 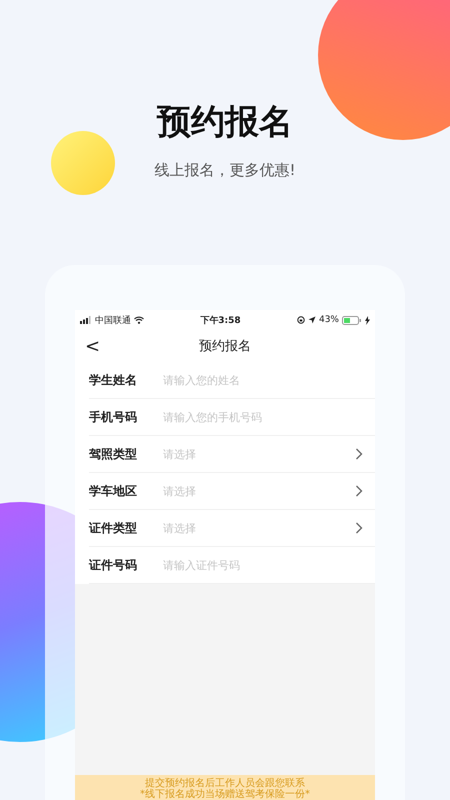 What do you see at coordinates (225, 346) in the screenshot?
I see `screen-title: 预约报名` at bounding box center [225, 346].